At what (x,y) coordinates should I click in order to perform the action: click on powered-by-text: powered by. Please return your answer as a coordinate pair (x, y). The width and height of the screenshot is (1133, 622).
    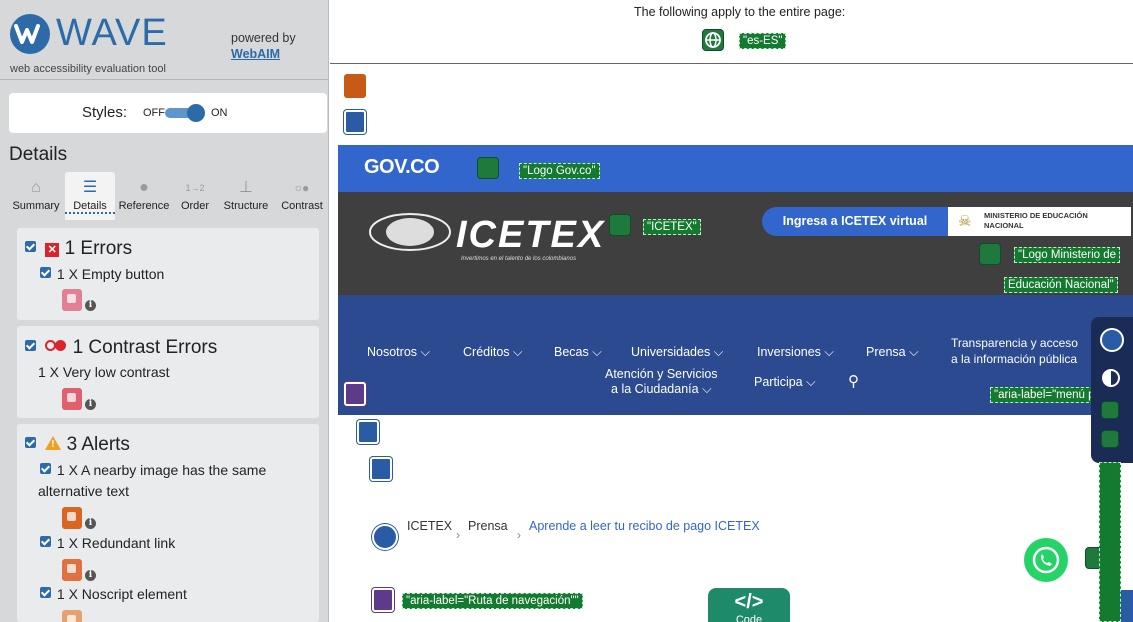
    Looking at the image, I should click on (263, 38).